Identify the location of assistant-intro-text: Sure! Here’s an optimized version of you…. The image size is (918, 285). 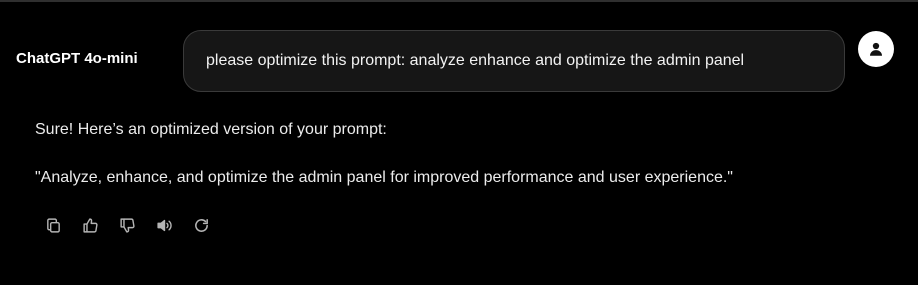
(211, 129).